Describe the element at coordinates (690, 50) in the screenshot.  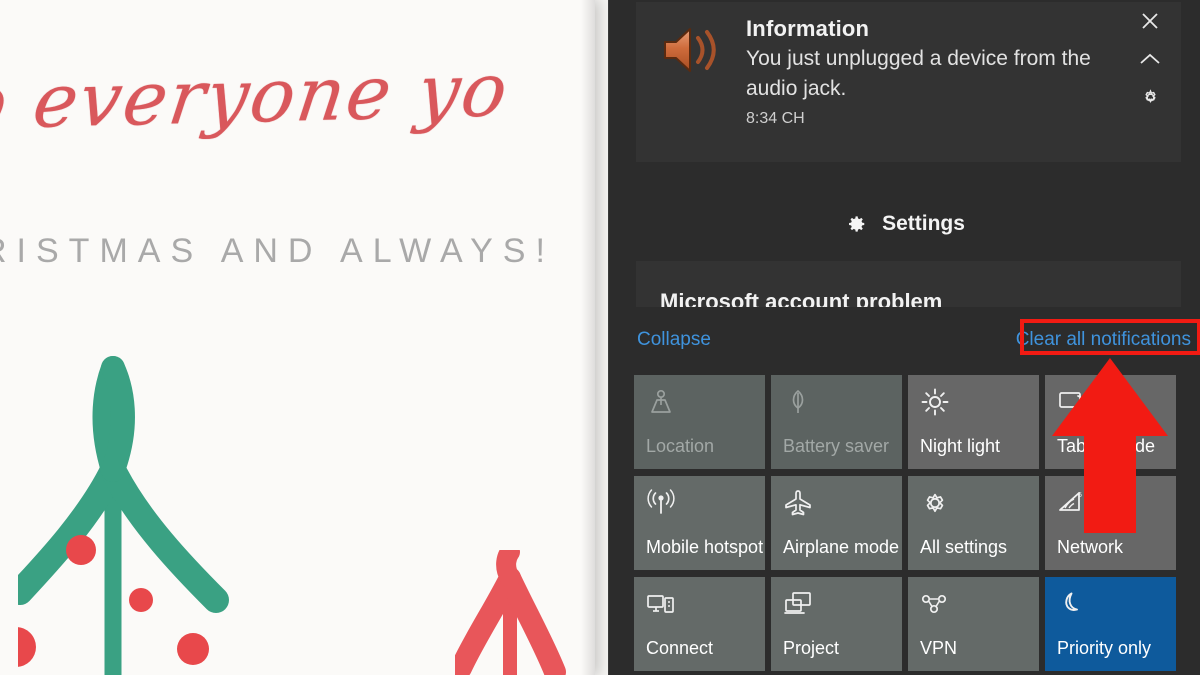
I see `speaker-volume-icon` at that location.